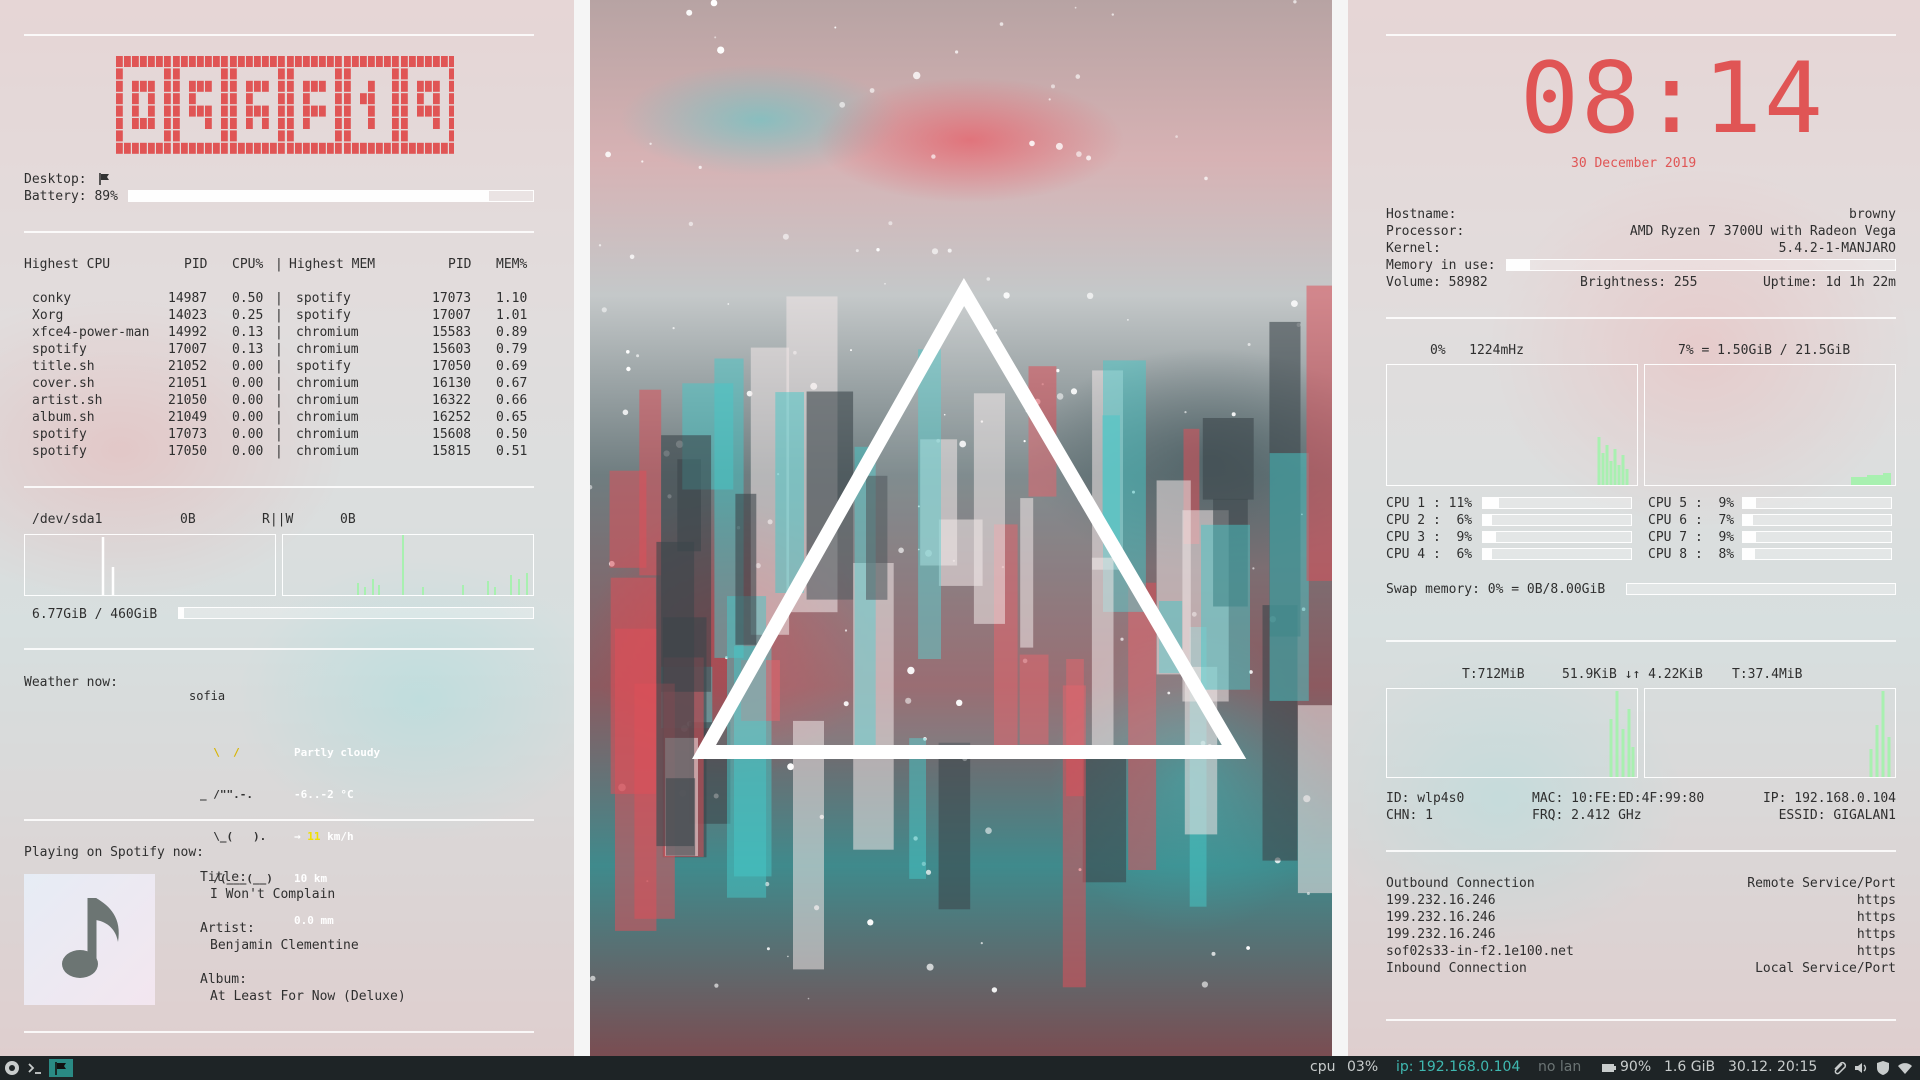 This screenshot has width=1920, height=1080. I want to click on header-cpu-pct: CPU%, so click(248, 264).